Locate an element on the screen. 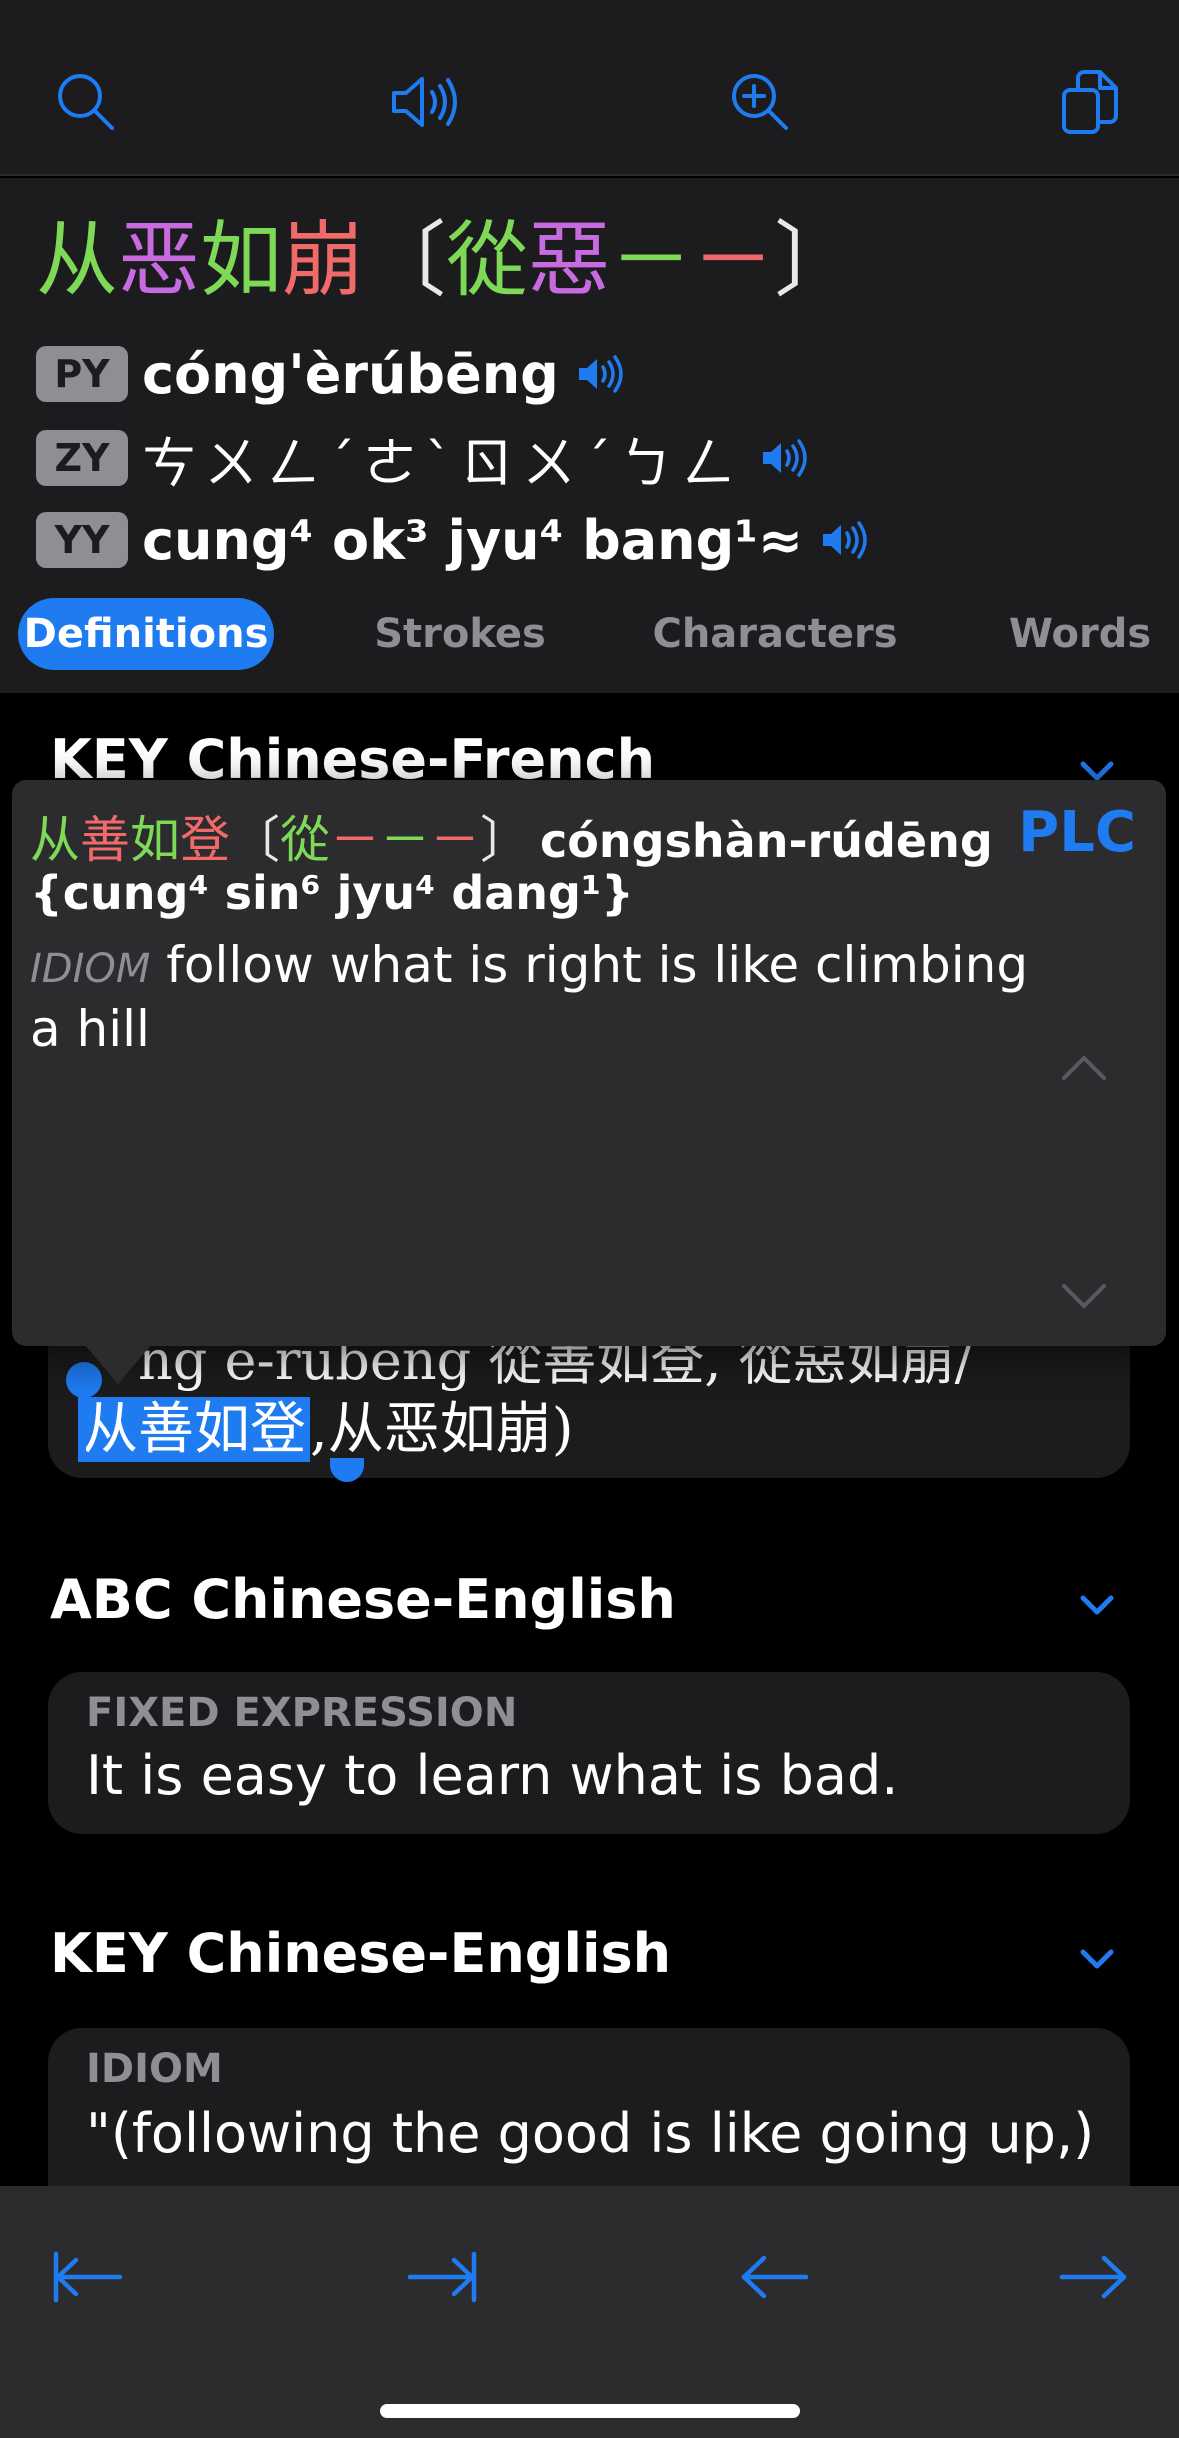 The height and width of the screenshot is (2438, 1179). bracket-close: 〕 is located at coordinates (815, 260).